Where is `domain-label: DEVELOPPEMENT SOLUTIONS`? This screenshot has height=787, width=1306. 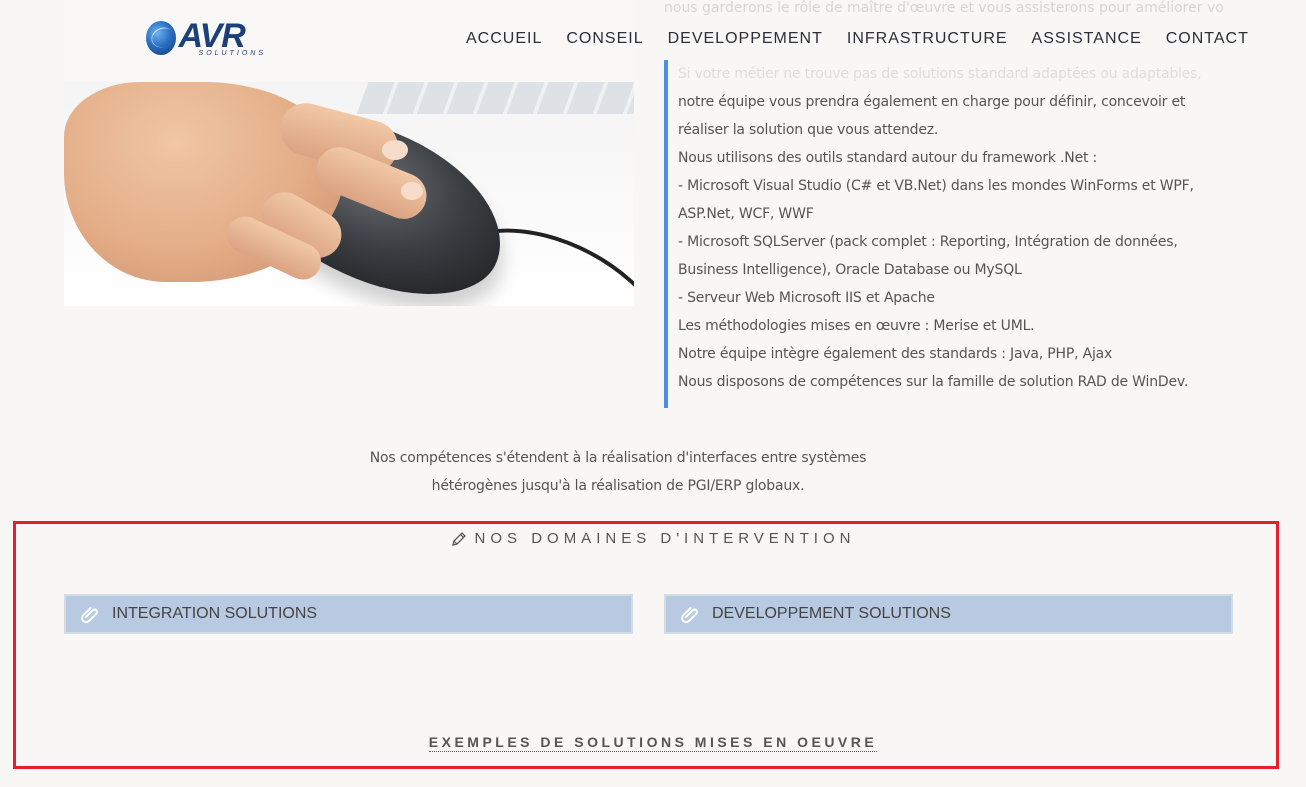
domain-label: DEVELOPPEMENT SOLUTIONS is located at coordinates (831, 613).